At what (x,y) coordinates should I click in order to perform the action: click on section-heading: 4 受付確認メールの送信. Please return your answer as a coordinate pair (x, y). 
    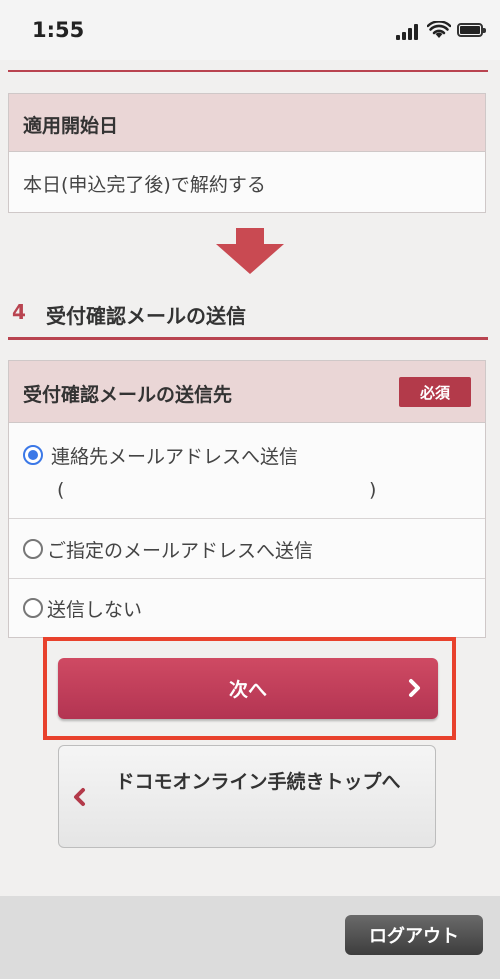
    Looking at the image, I should click on (248, 315).